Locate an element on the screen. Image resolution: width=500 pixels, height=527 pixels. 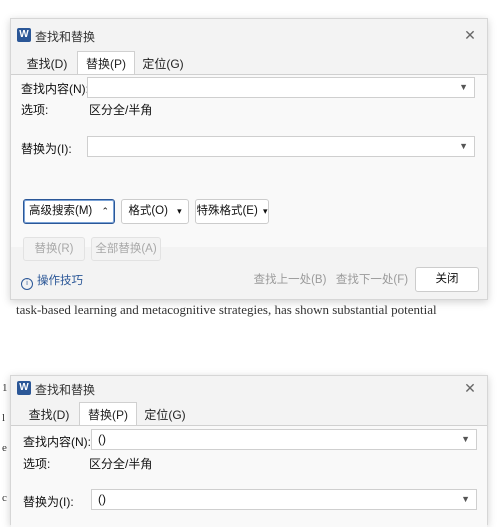
document-edge-char: l is located at coordinates (4, 418).